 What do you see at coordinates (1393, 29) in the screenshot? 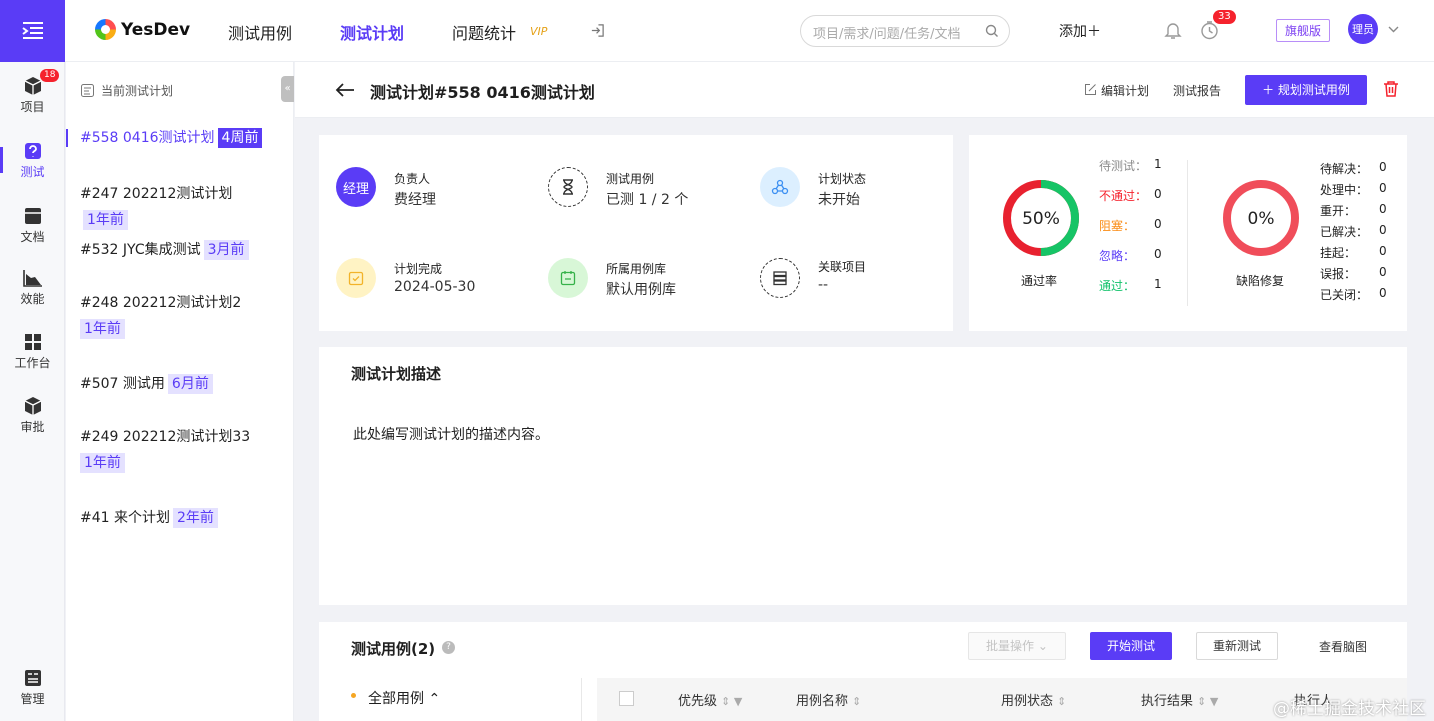
I see `chevron-down-icon` at bounding box center [1393, 29].